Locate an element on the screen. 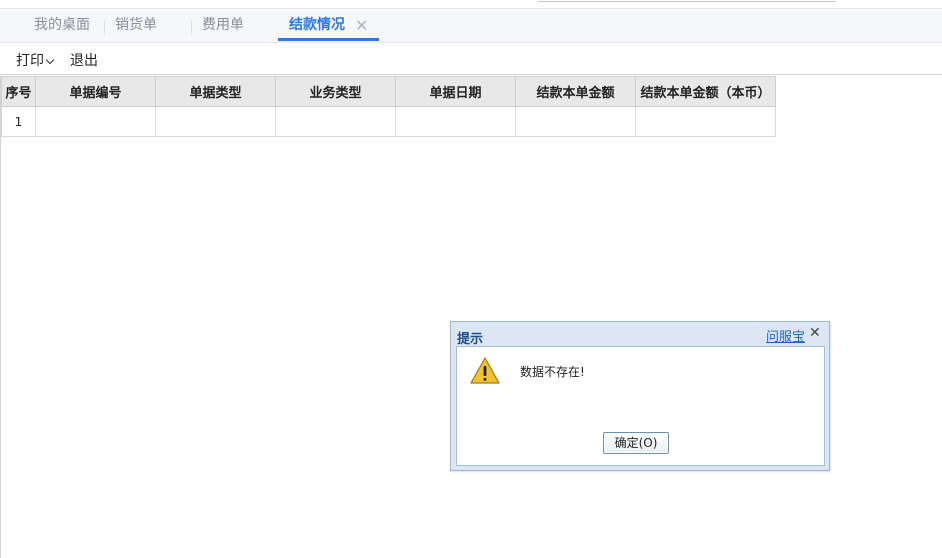  column-header: 单据日期 is located at coordinates (455, 91).